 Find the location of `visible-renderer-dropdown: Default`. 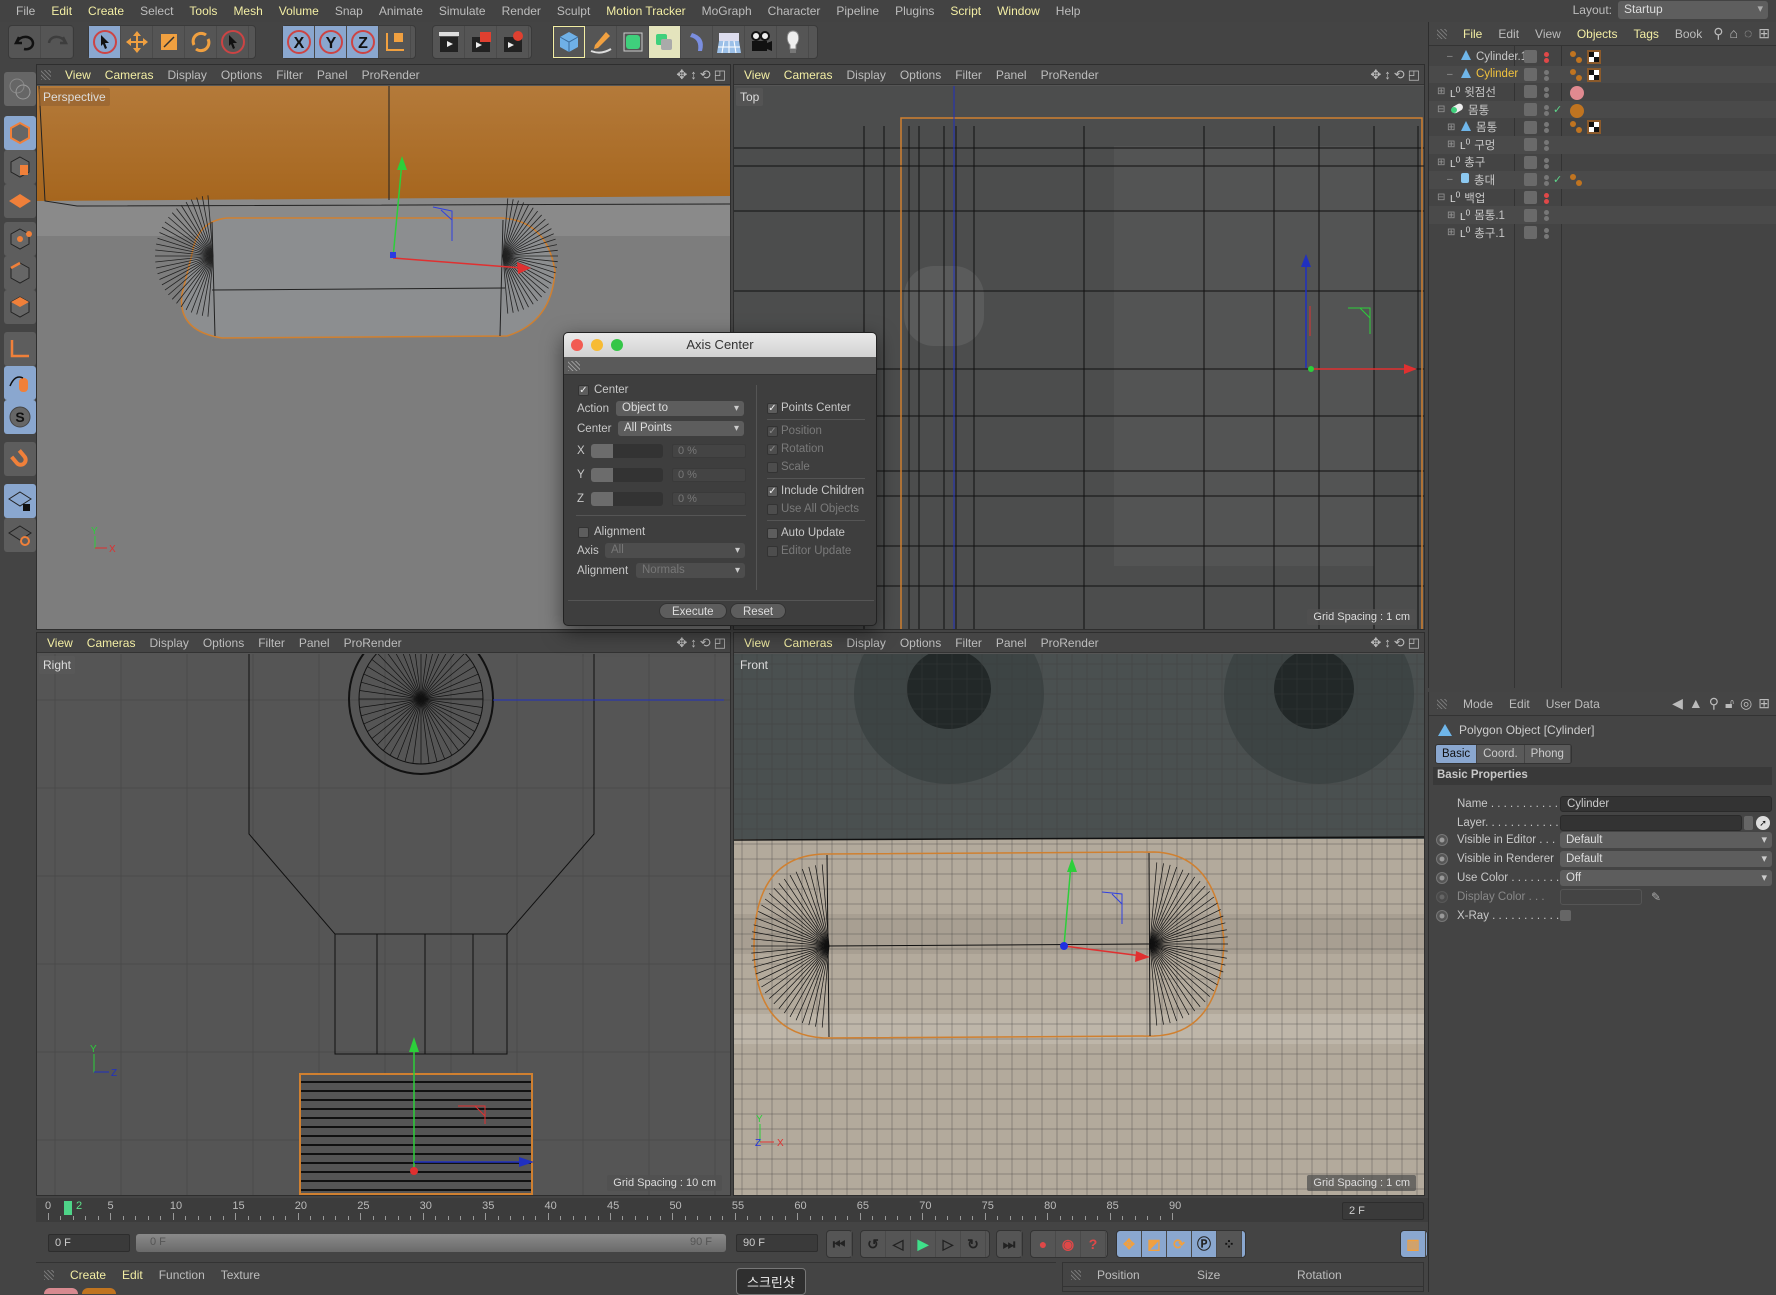

visible-renderer-dropdown: Default is located at coordinates (1666, 858).